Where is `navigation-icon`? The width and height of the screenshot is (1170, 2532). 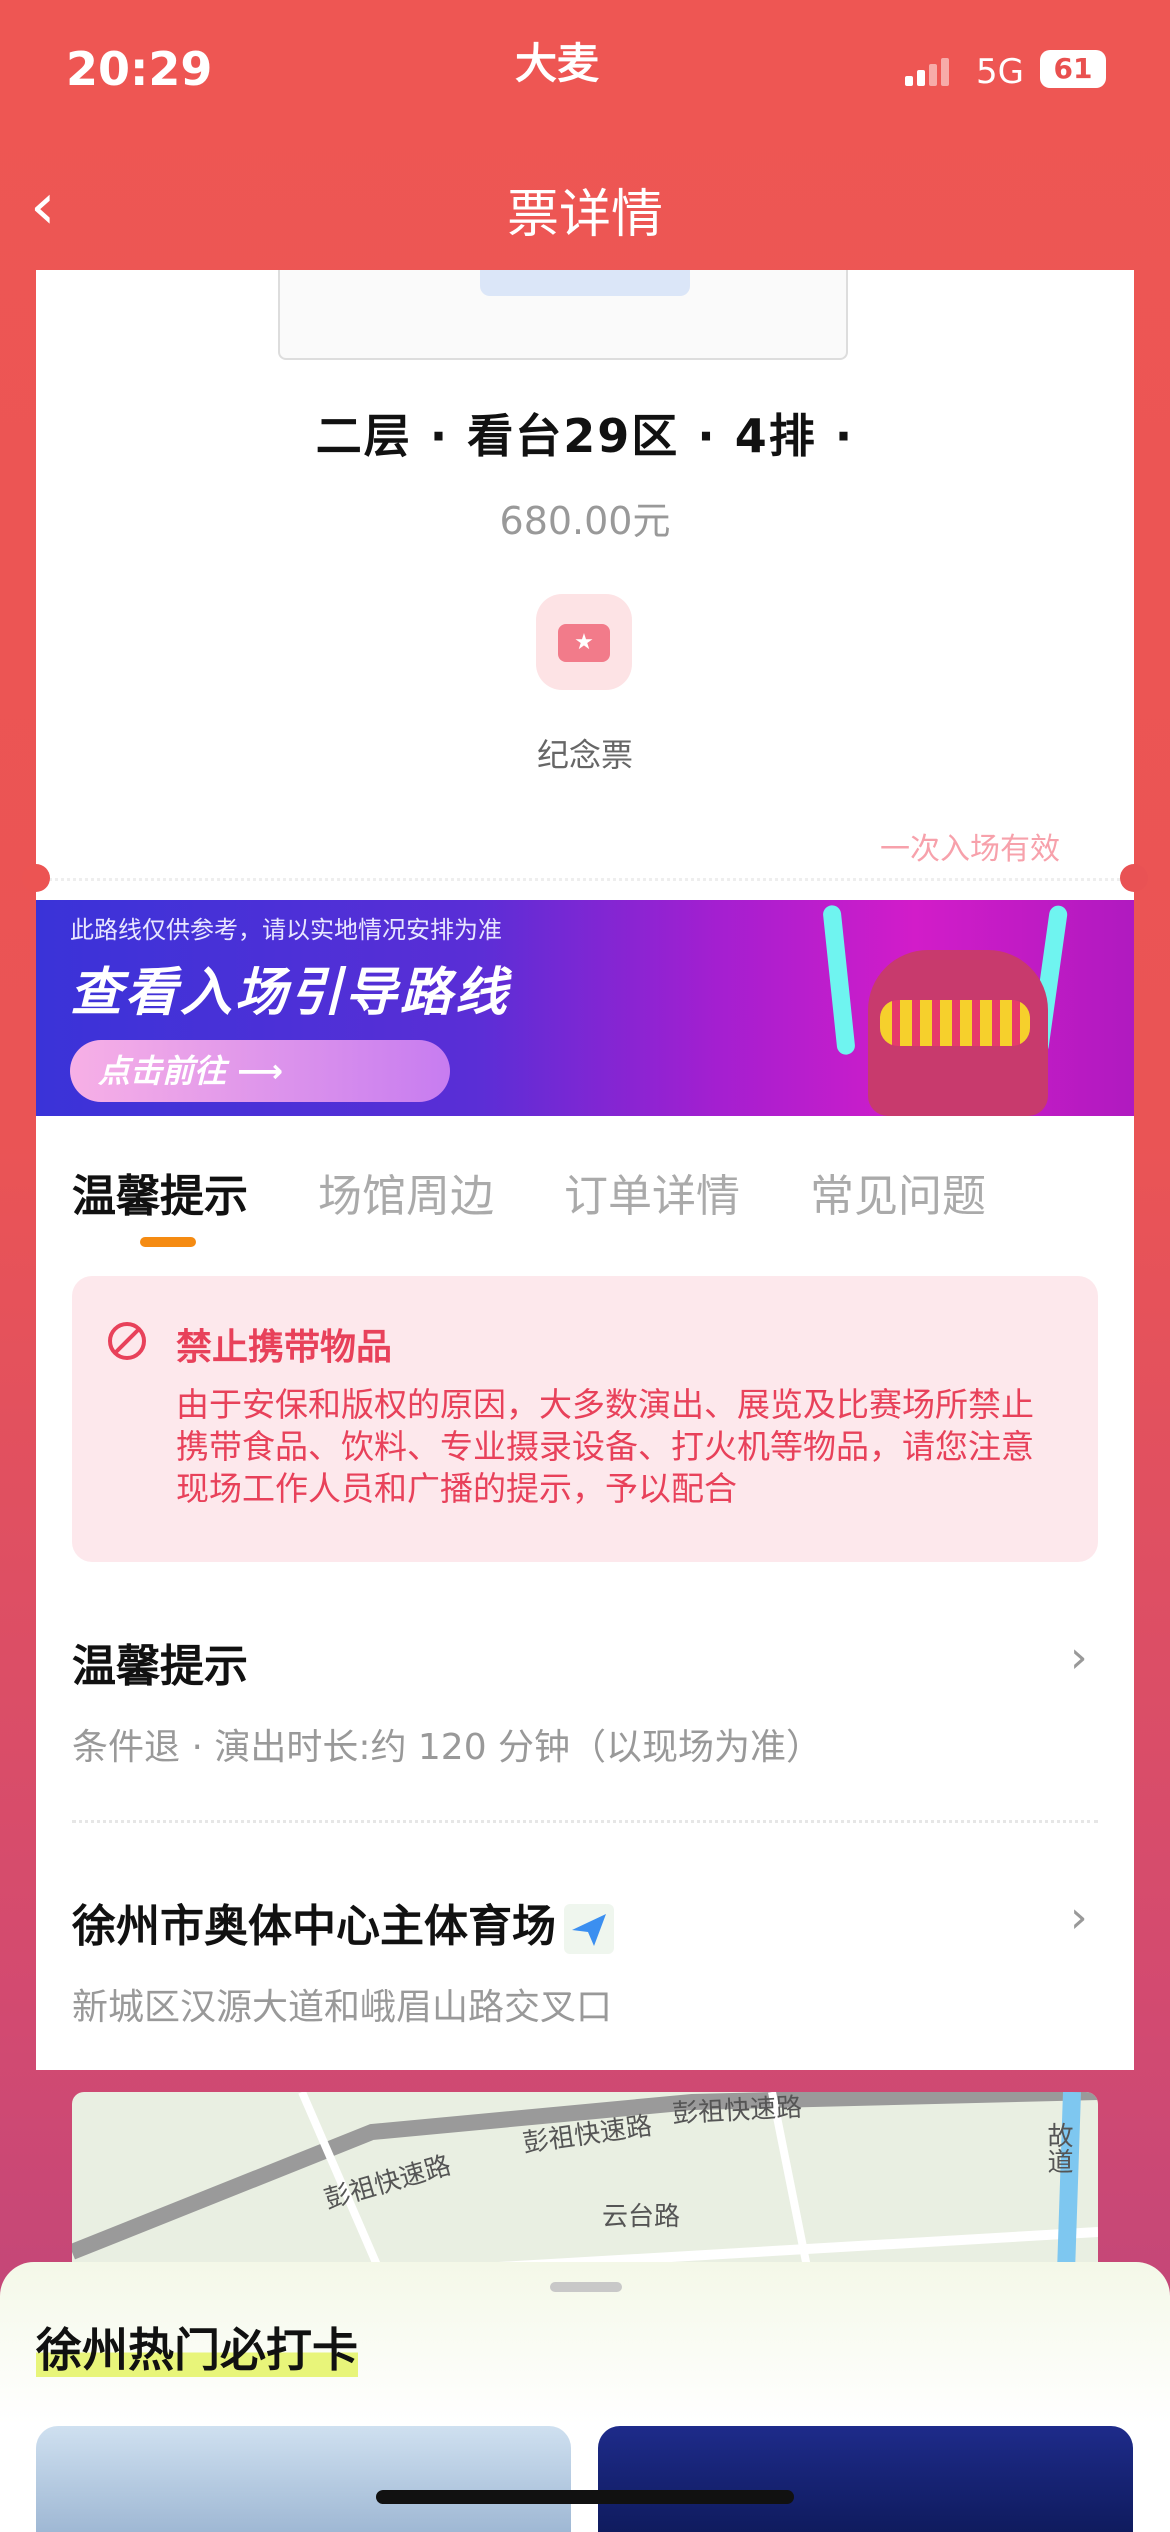 navigation-icon is located at coordinates (589, 1929).